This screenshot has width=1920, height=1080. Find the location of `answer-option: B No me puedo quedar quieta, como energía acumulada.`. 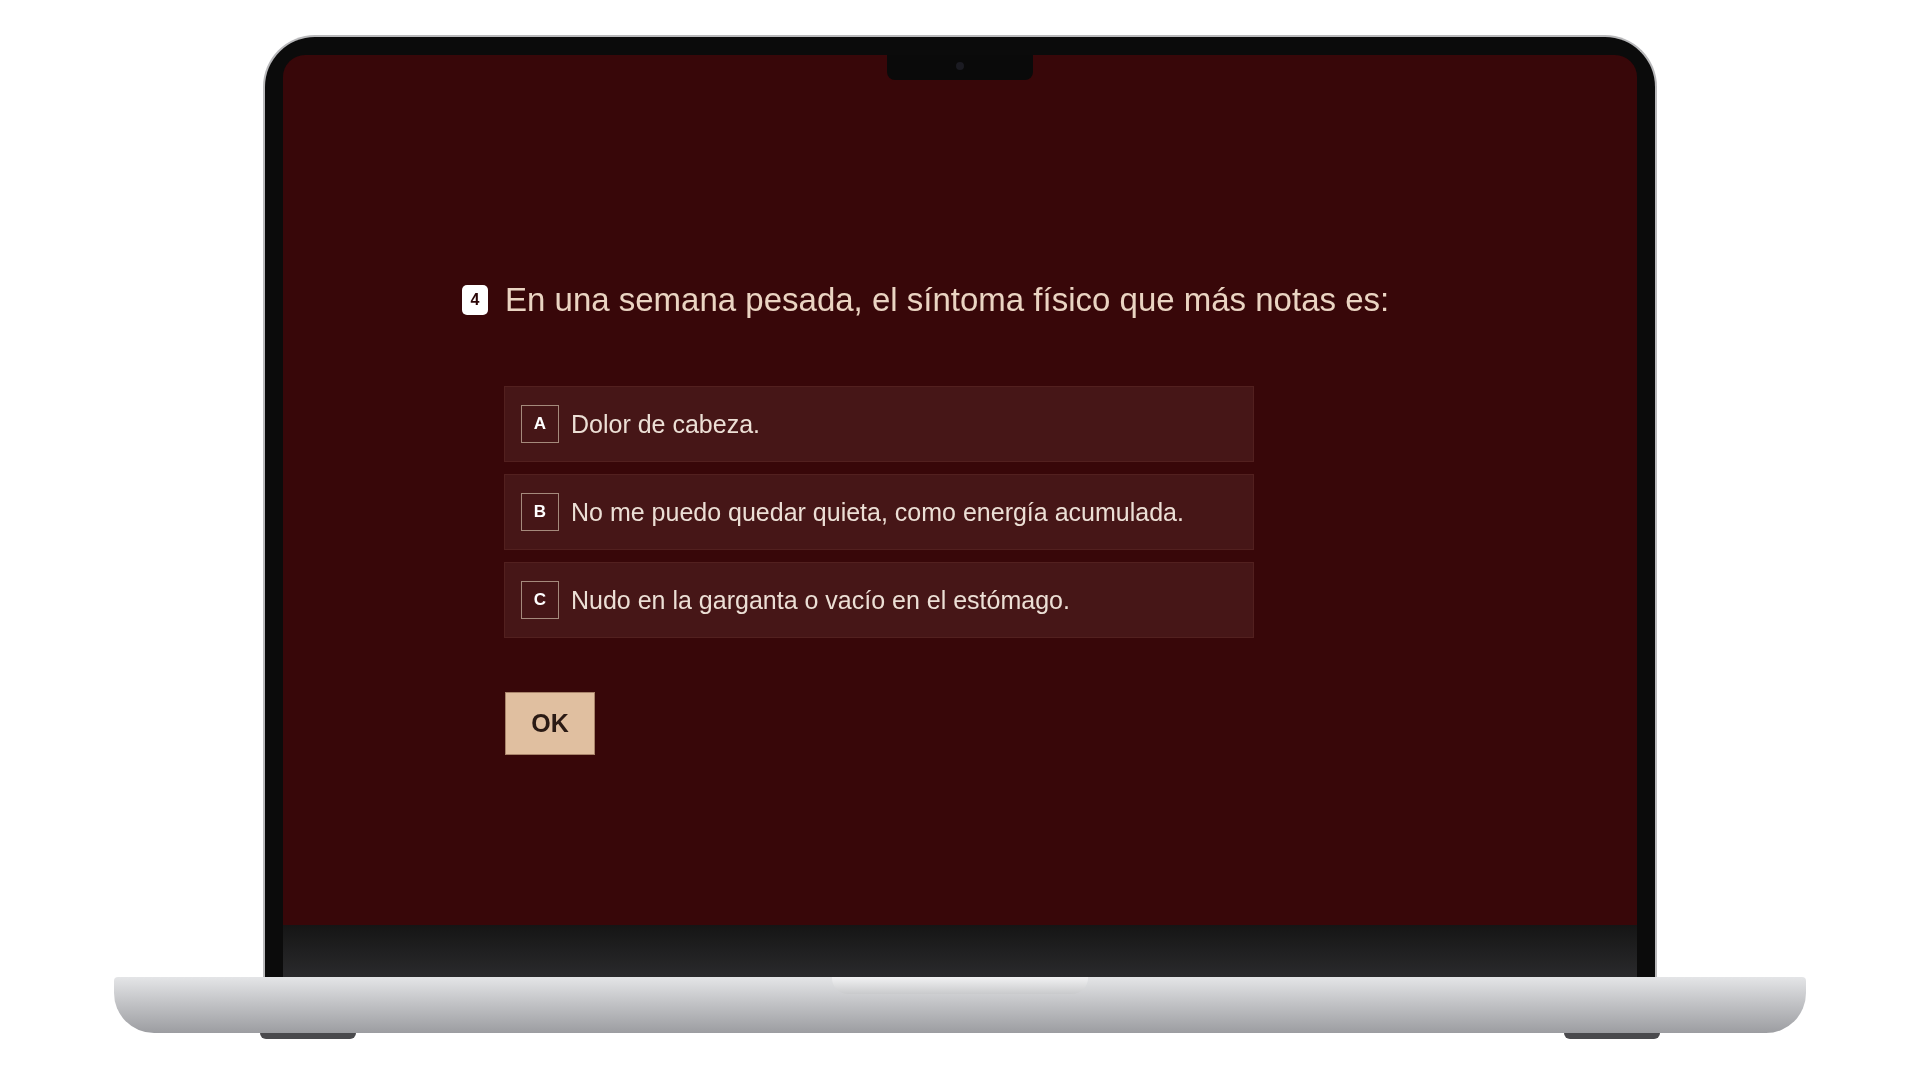

answer-option: B No me puedo quedar quieta, como energía acumulada. is located at coordinates (879, 512).